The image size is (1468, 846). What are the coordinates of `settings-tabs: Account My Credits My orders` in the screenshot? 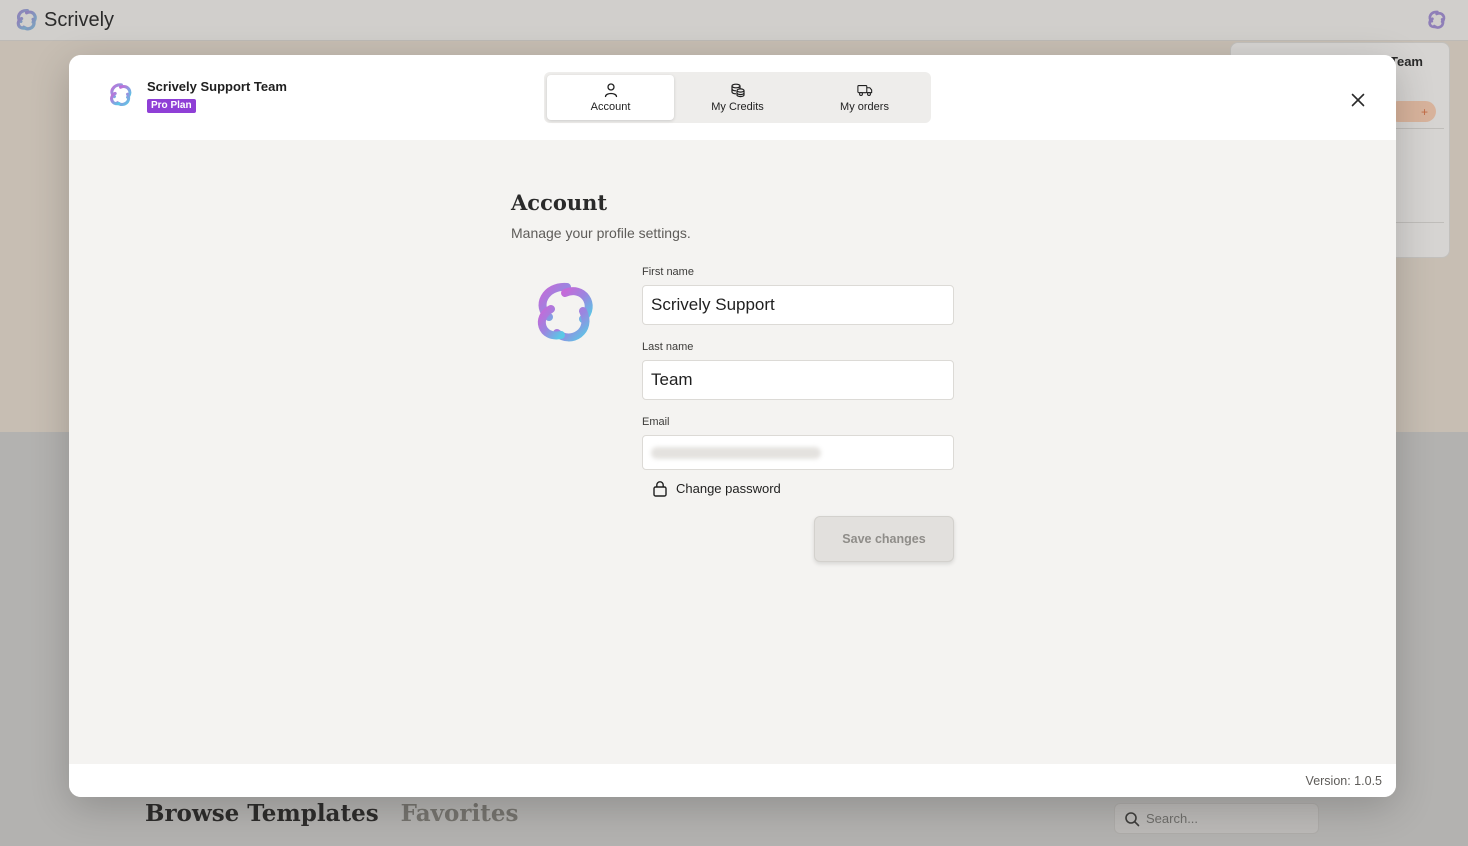 It's located at (737, 97).